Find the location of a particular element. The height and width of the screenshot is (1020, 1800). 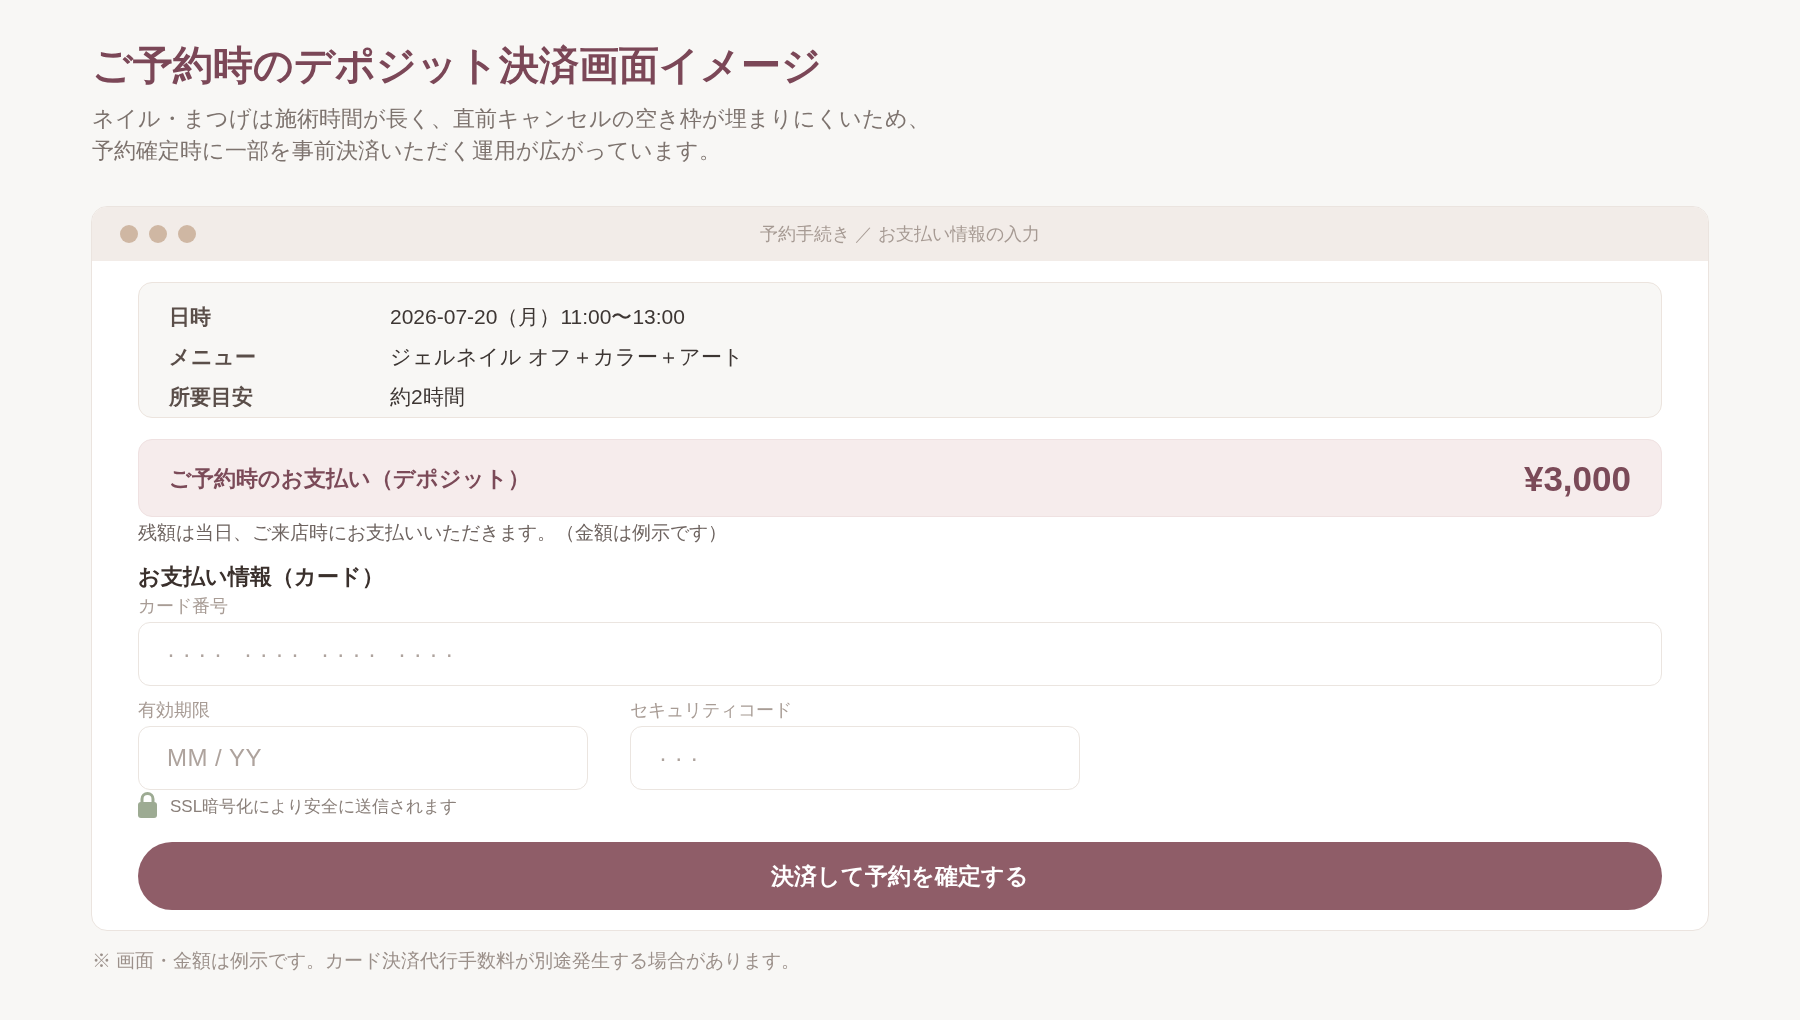

confirm-payment-button: 決済して予約を確定する is located at coordinates (900, 876).